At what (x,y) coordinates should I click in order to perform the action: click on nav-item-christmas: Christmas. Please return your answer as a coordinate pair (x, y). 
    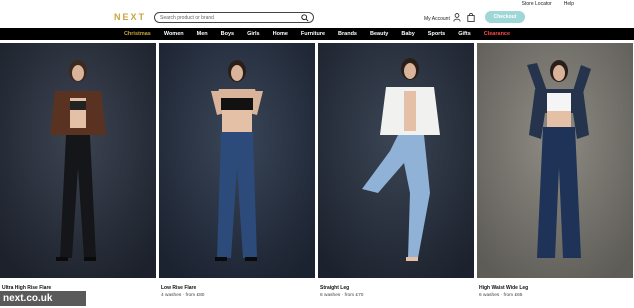
    Looking at the image, I should click on (137, 34).